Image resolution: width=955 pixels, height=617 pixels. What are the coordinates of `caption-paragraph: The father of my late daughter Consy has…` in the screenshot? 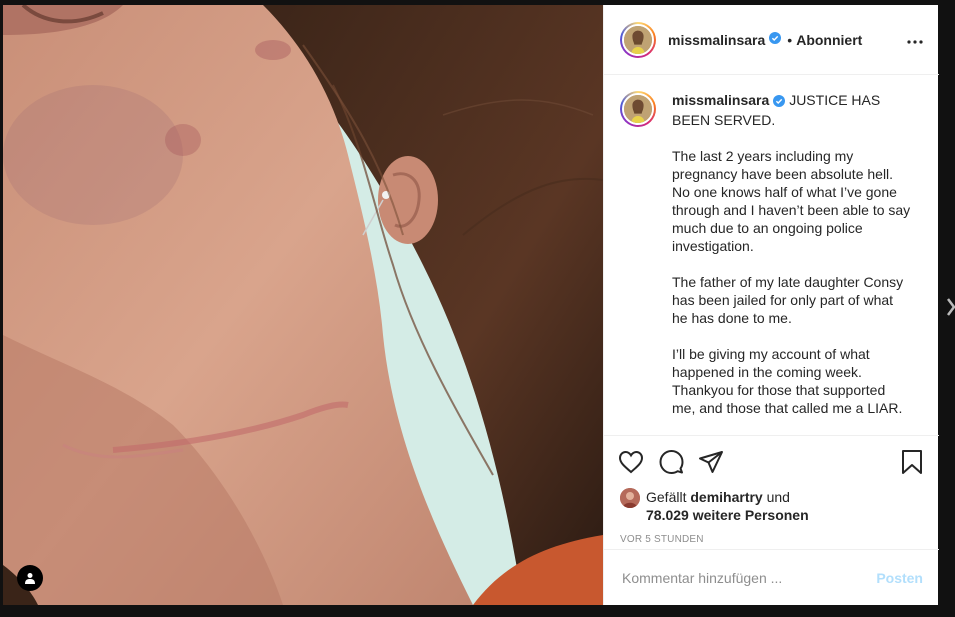 It's located at (788, 300).